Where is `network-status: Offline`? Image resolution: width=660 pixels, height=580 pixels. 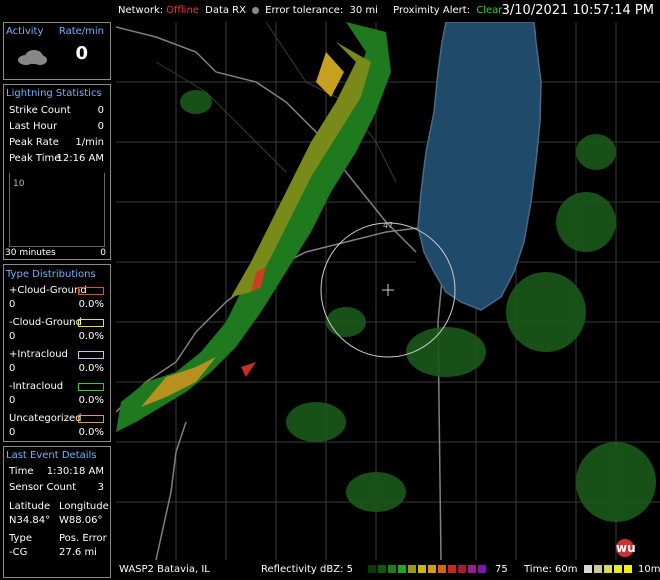 network-status: Offline is located at coordinates (182, 10).